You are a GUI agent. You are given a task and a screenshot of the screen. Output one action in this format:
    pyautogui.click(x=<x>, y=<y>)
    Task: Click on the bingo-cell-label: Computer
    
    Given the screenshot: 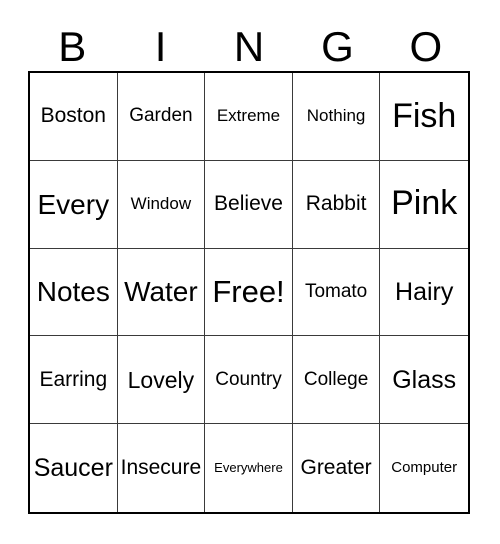 What is the action you would take?
    pyautogui.click(x=424, y=468)
    